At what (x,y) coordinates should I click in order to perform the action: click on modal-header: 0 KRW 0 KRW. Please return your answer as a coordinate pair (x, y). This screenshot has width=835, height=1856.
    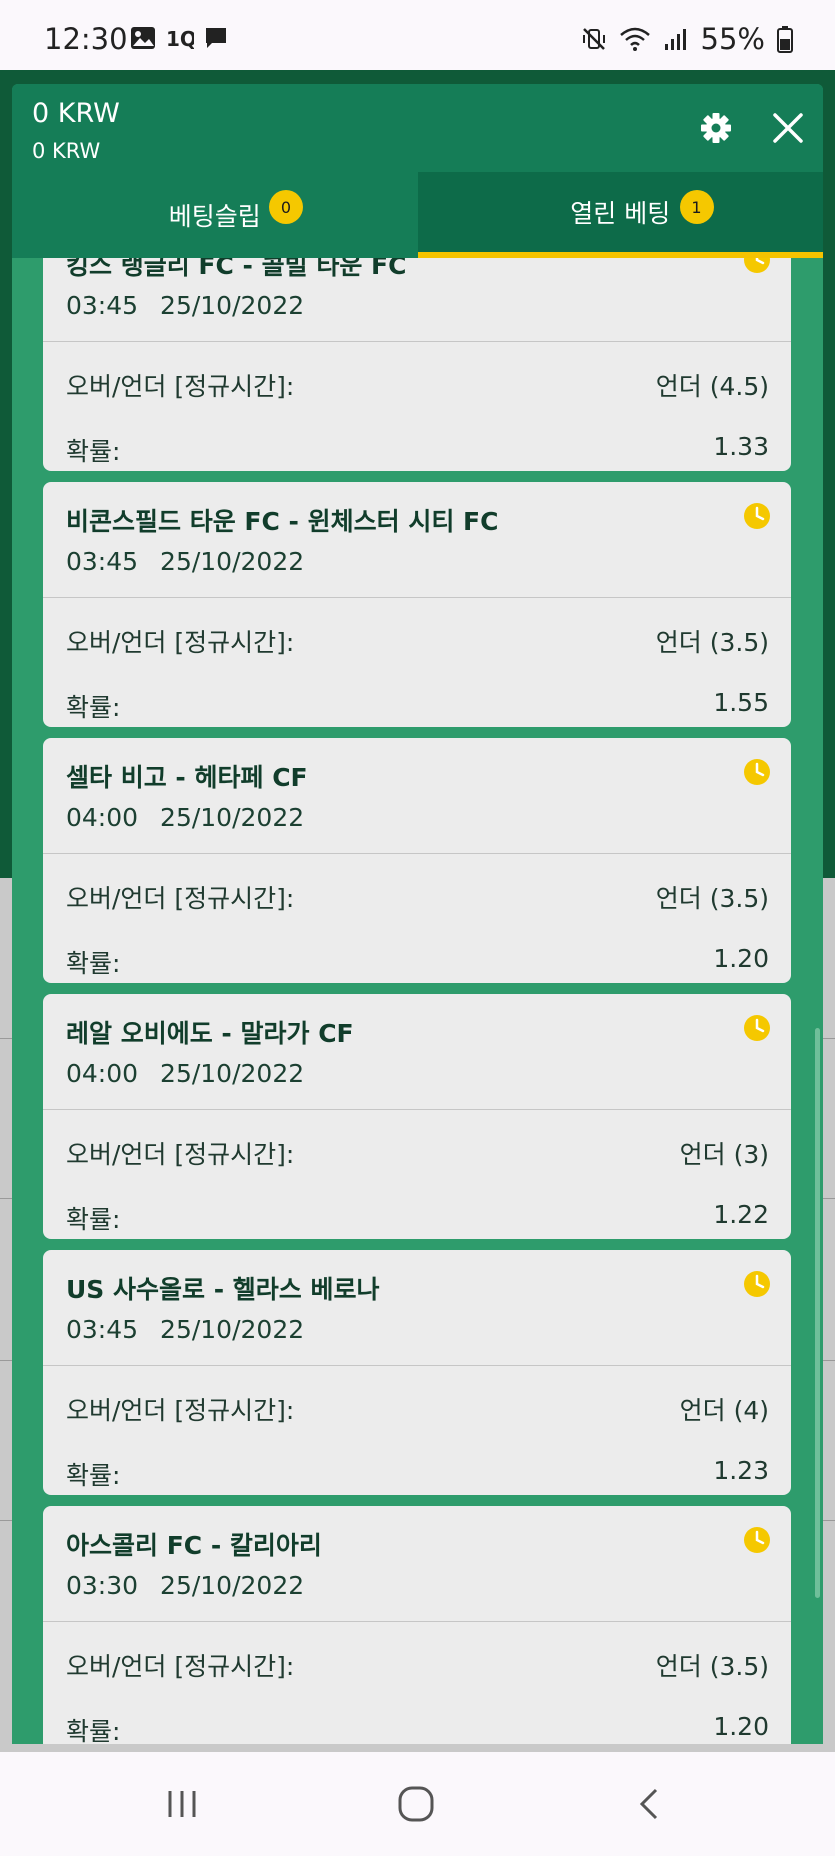
    Looking at the image, I should click on (417, 128).